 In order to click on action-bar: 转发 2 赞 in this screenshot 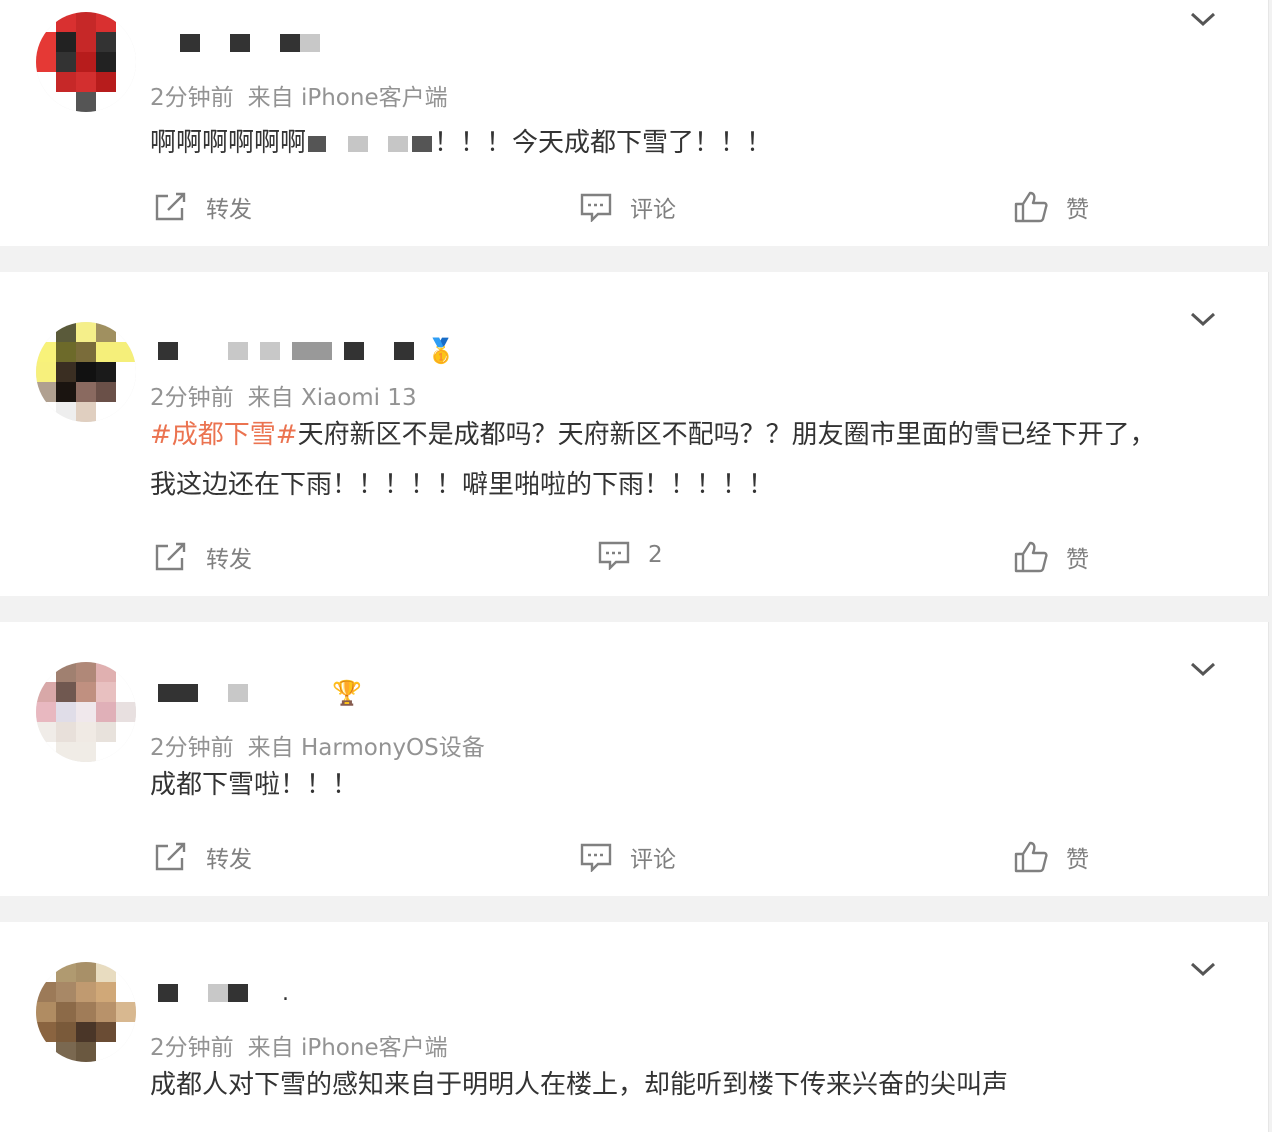, I will do `click(634, 560)`.